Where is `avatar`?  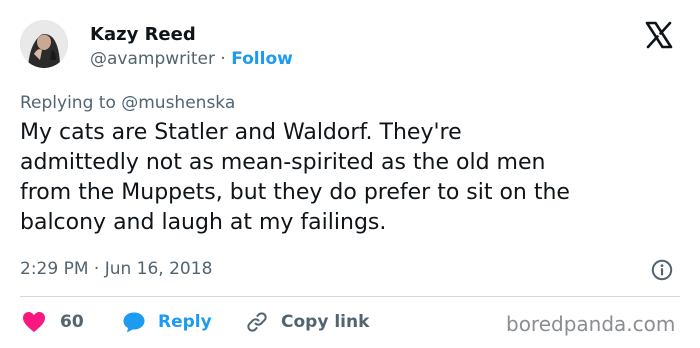
avatar is located at coordinates (44, 44).